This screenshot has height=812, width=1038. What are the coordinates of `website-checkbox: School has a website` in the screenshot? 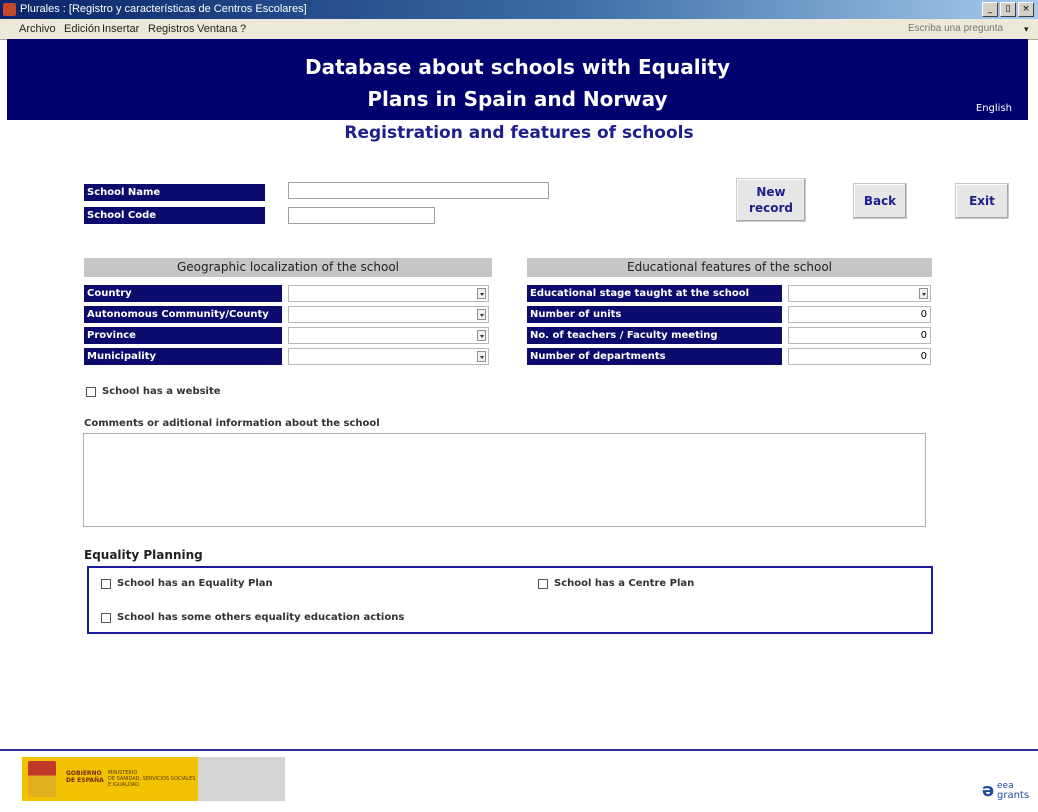 It's located at (153, 391).